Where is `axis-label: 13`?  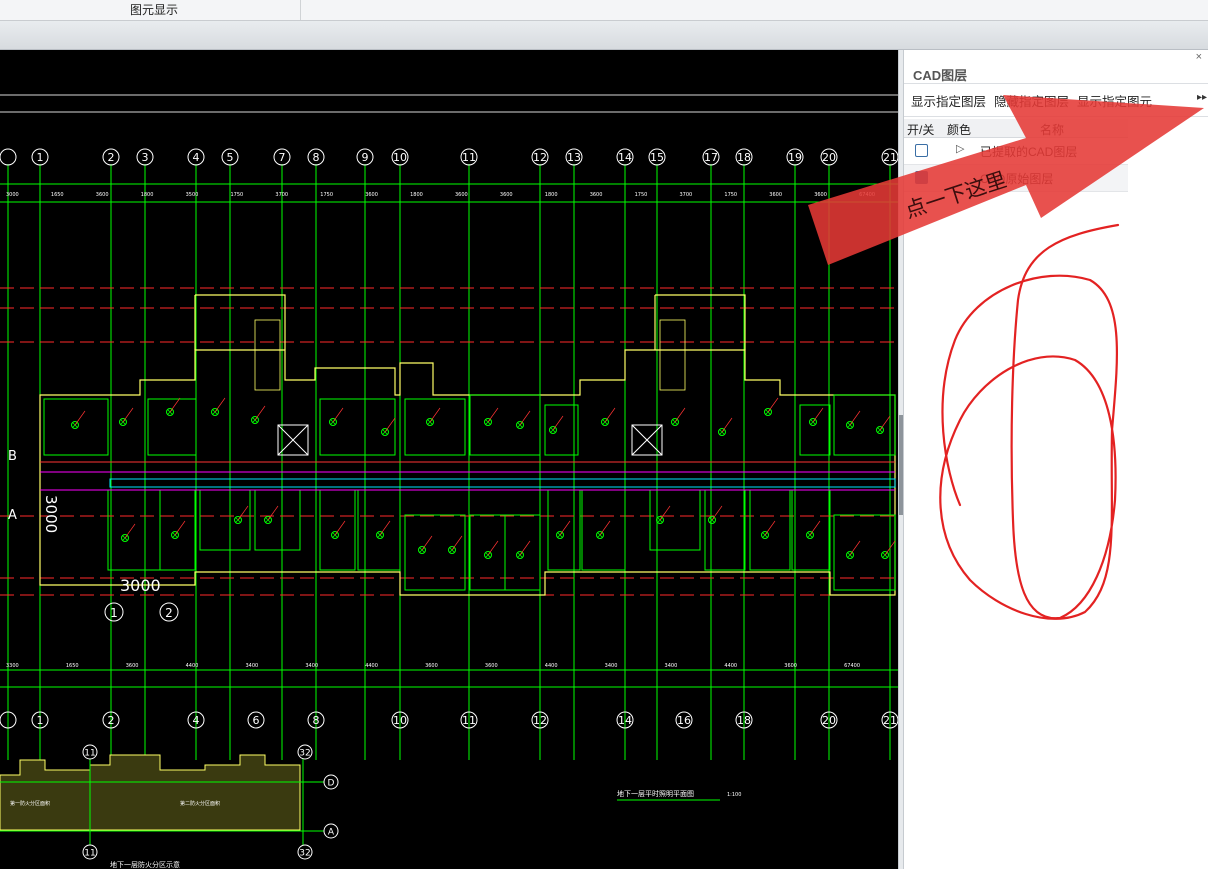
axis-label: 13 is located at coordinates (574, 157).